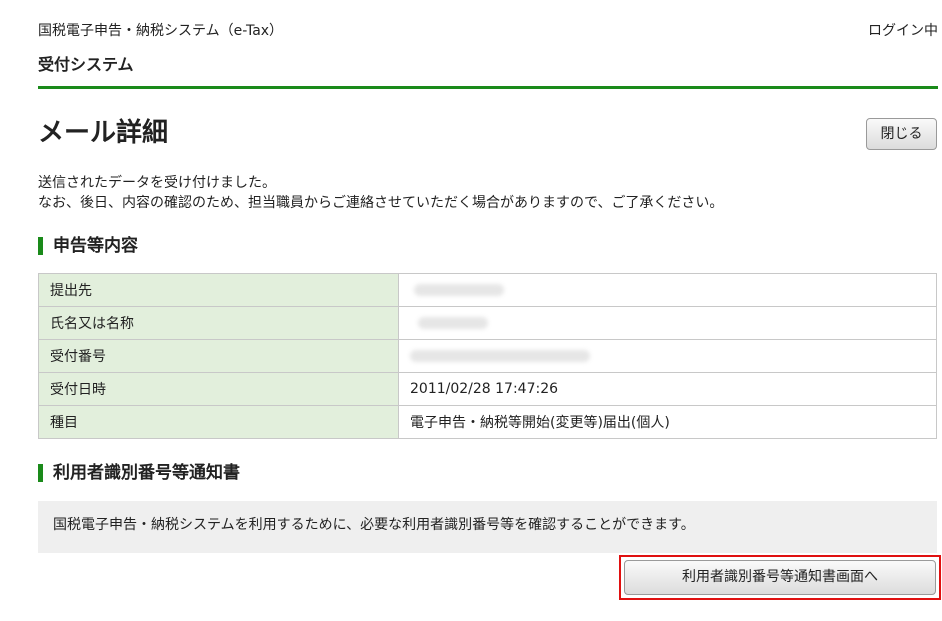  I want to click on table-row: 提出先, so click(487, 290).